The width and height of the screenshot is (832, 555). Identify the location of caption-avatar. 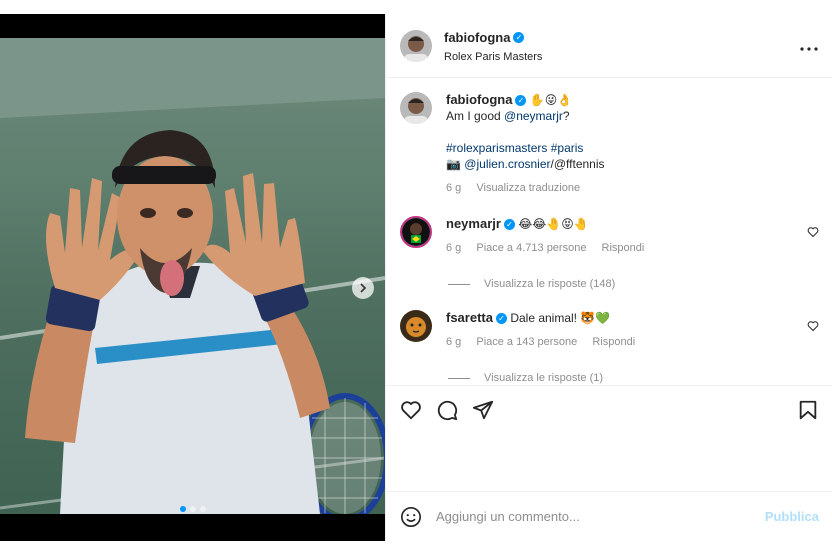
(416, 108).